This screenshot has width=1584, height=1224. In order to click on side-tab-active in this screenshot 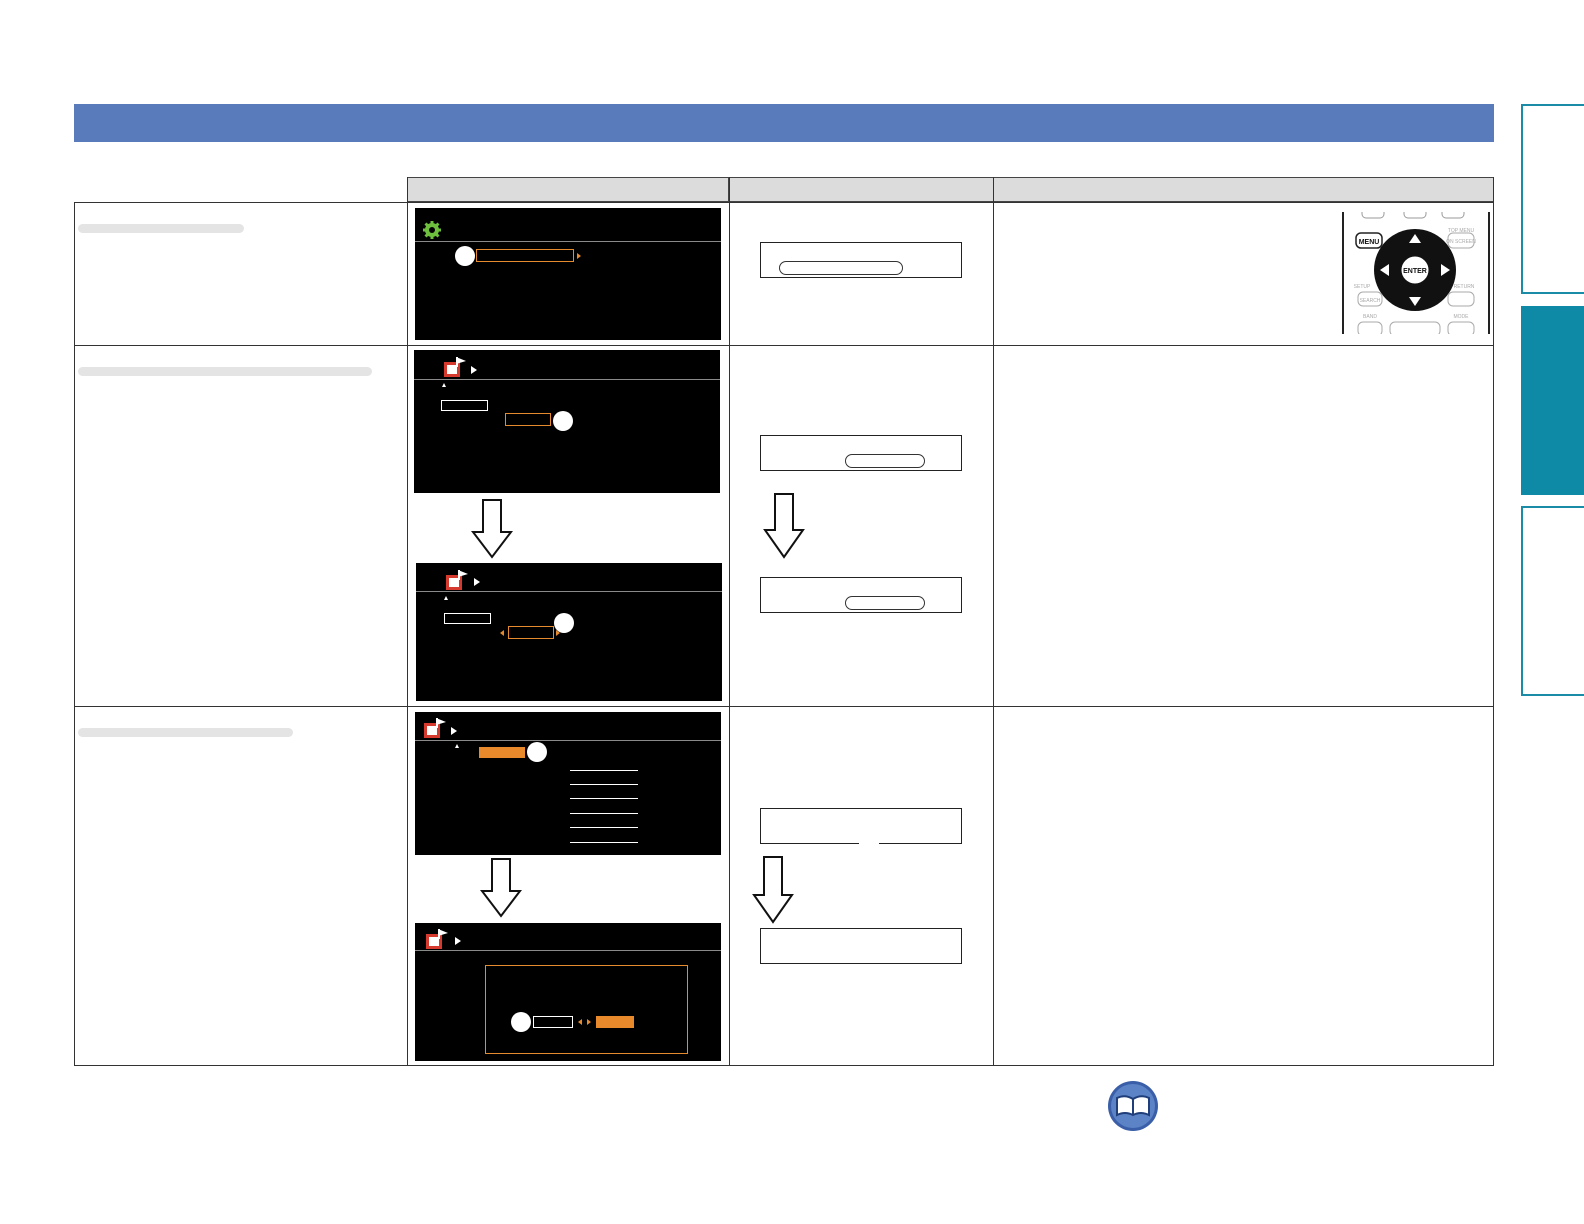, I will do `click(1552, 400)`.